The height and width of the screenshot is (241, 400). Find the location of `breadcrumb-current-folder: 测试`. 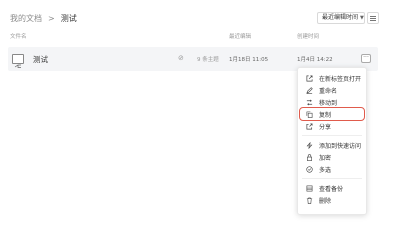

breadcrumb-current-folder: 测试 is located at coordinates (68, 18).